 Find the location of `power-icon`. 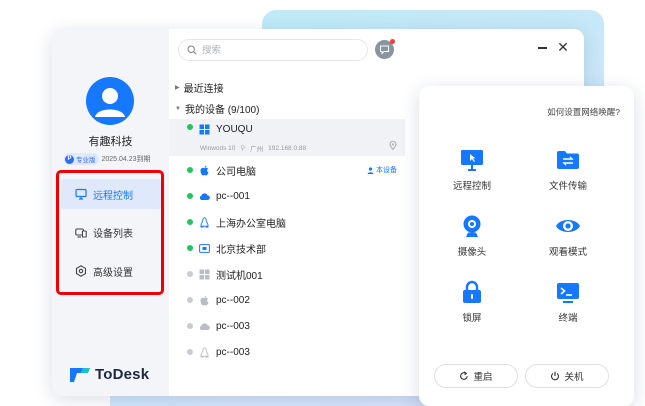

power-icon is located at coordinates (555, 376).